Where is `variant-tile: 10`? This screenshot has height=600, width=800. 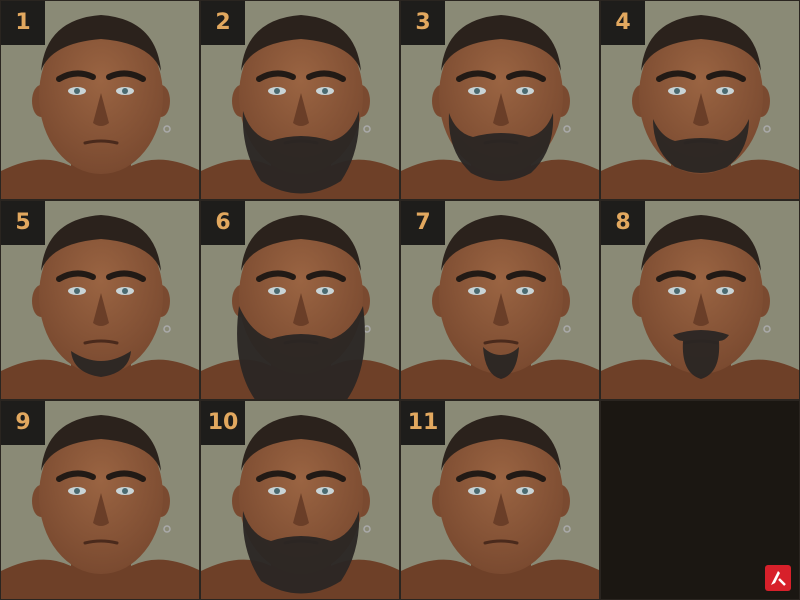 variant-tile: 10 is located at coordinates (300, 500).